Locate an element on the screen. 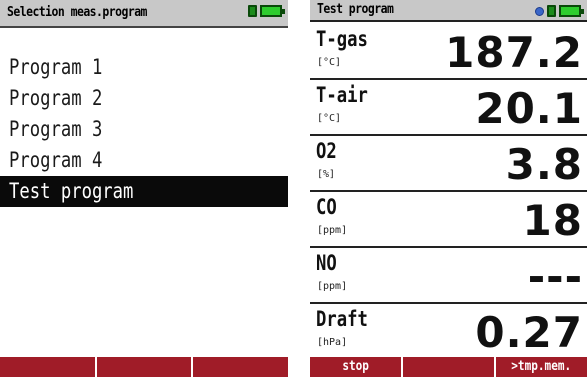  measurement-row-co: CO [ppm] 18 is located at coordinates (448, 220).